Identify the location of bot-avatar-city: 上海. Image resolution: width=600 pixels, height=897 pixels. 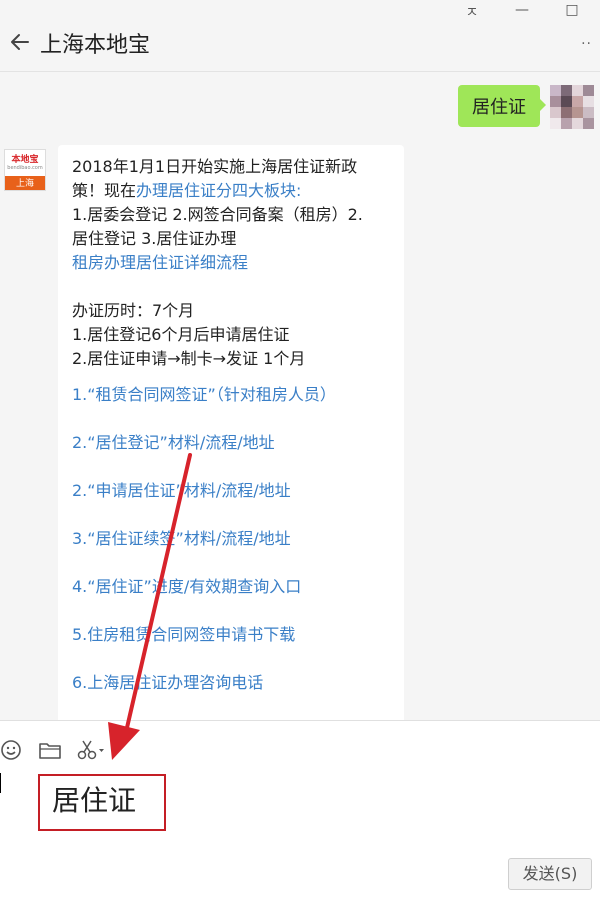
(25, 183).